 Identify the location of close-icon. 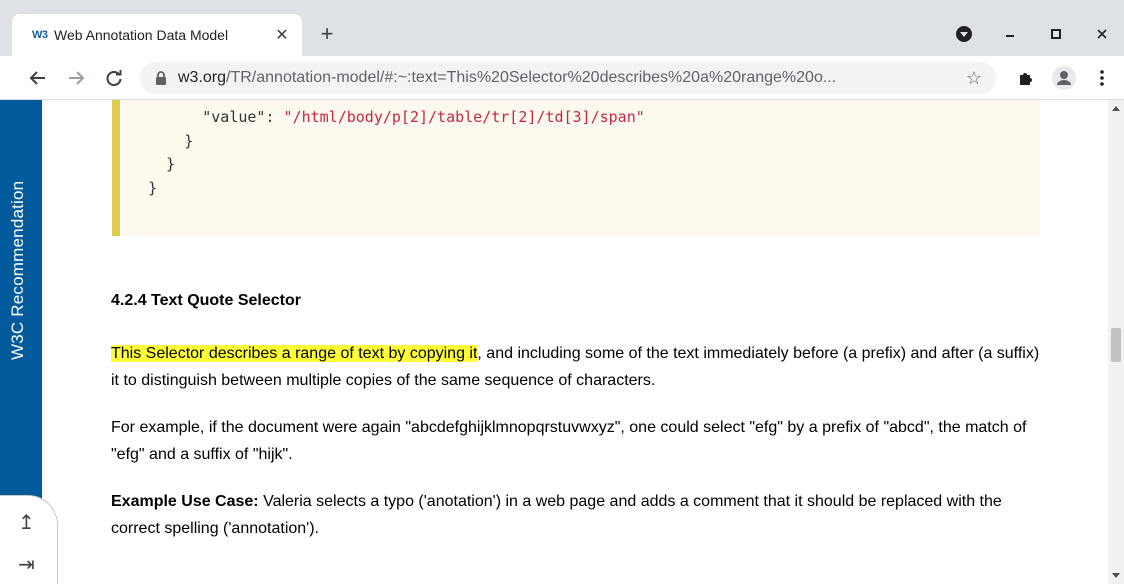
(1102, 34).